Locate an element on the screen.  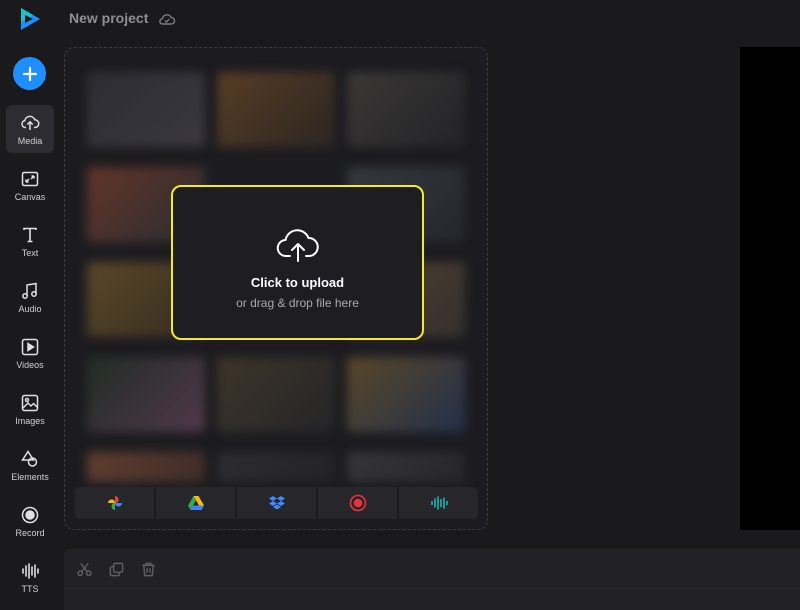
music-note-icon is located at coordinates (29, 290).